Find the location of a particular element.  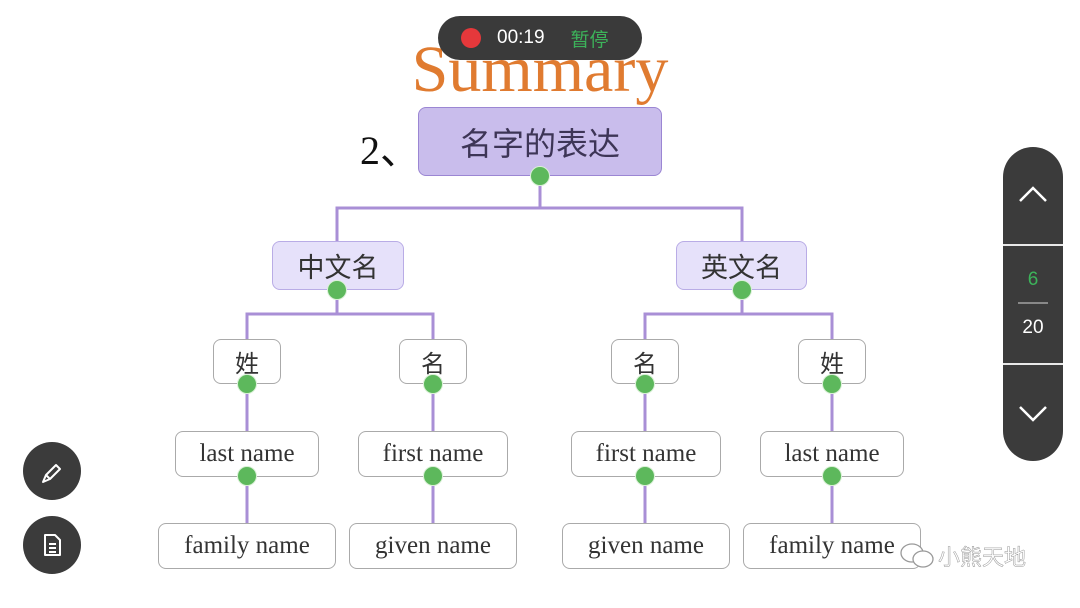

page-fraction-line is located at coordinates (1033, 303).